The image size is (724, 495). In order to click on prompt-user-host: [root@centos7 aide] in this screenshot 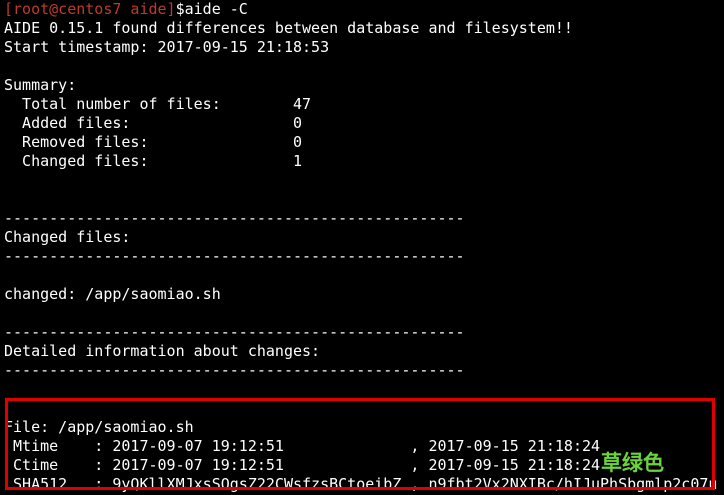, I will do `click(90, 9)`.